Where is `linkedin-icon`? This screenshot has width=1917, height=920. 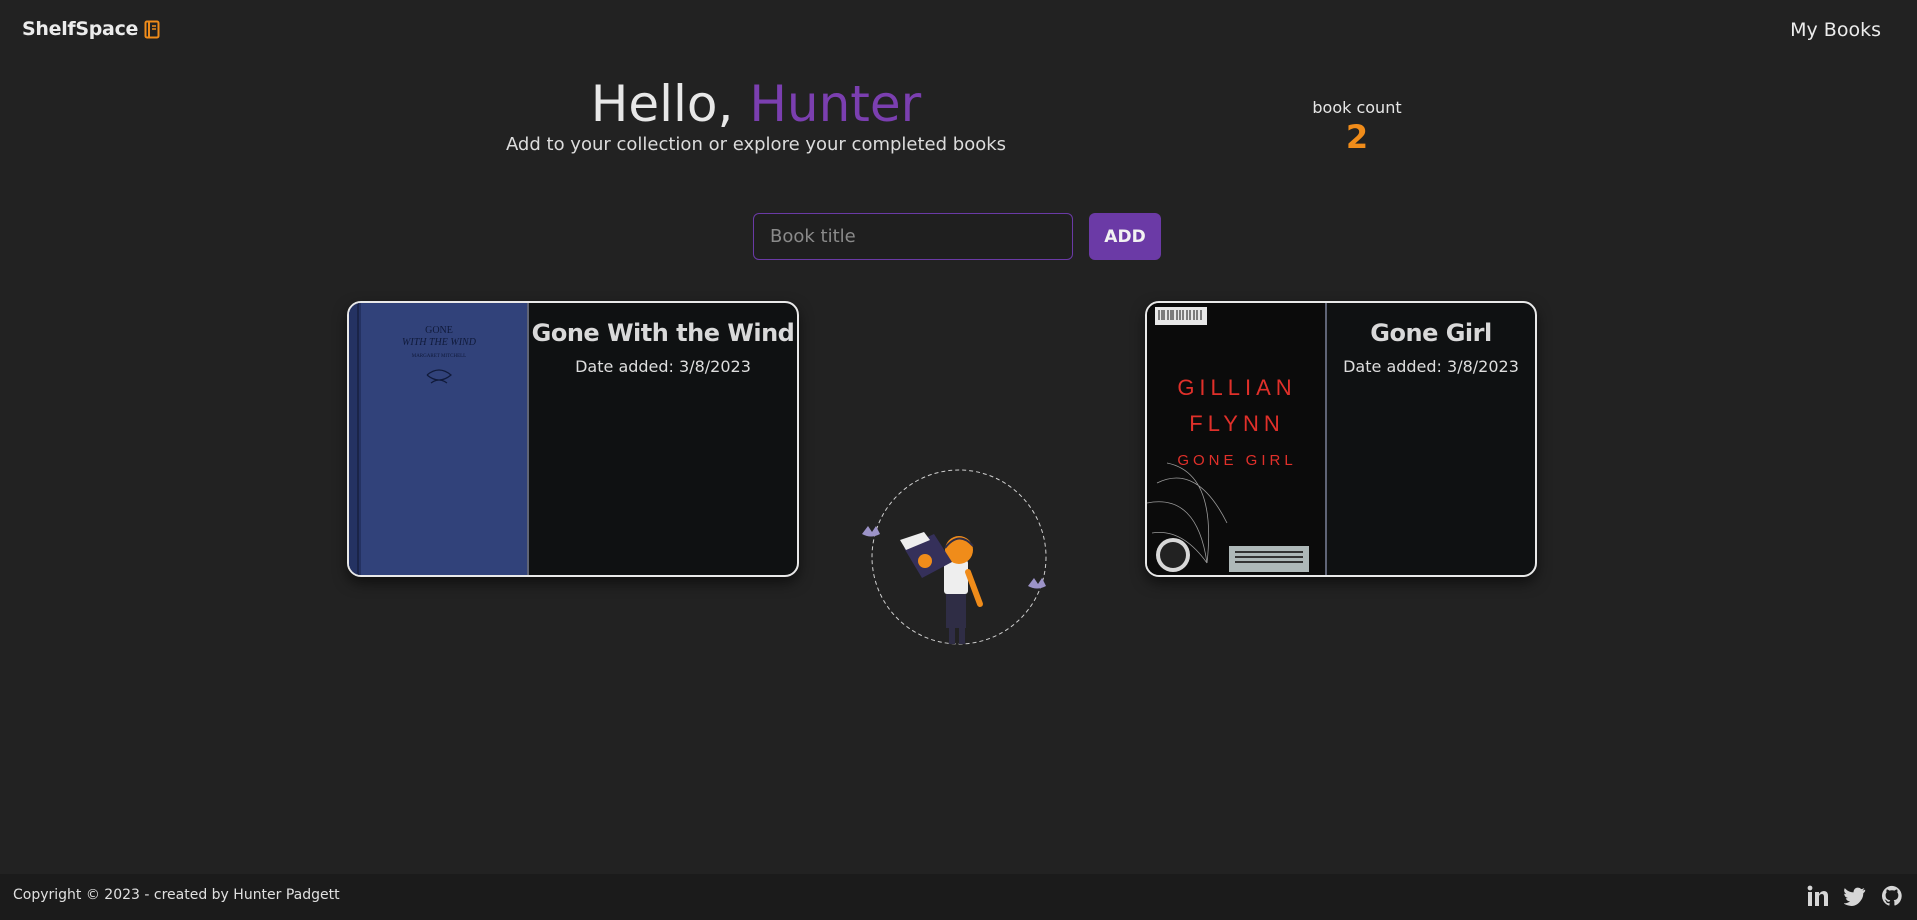 linkedin-icon is located at coordinates (1818, 898).